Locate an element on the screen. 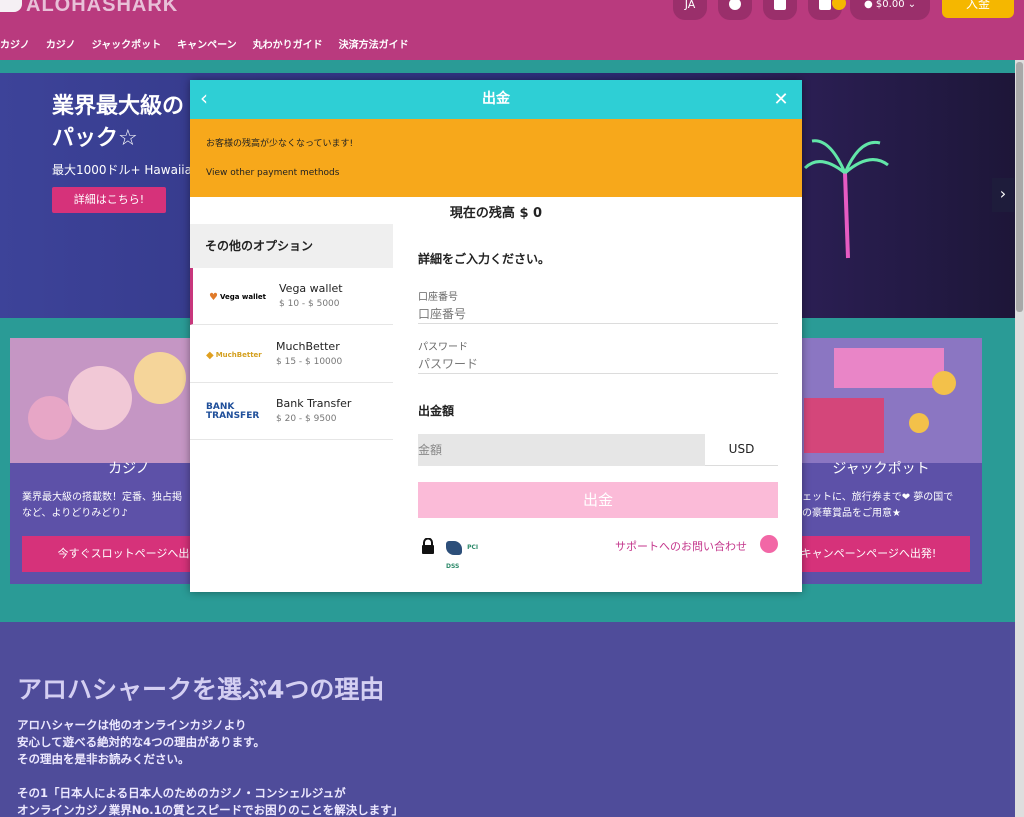 The image size is (1024, 817). mail-icon is located at coordinates (825, 5).